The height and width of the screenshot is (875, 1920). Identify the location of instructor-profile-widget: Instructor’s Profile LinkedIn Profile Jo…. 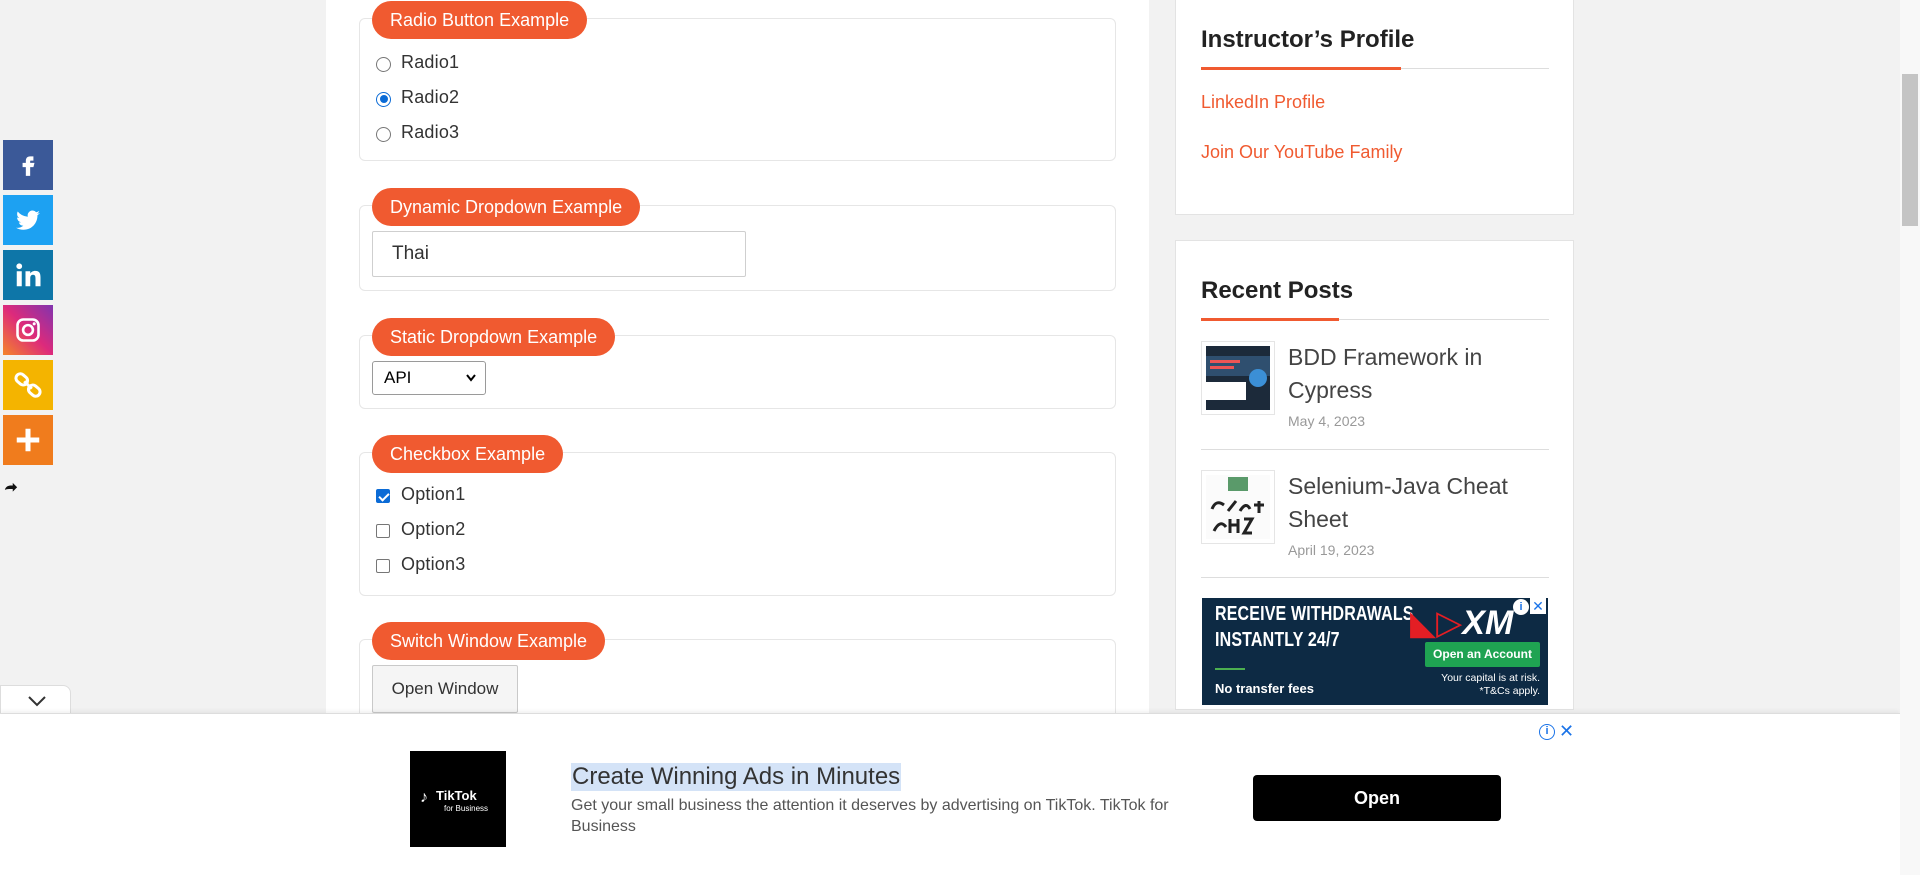
(1374, 107).